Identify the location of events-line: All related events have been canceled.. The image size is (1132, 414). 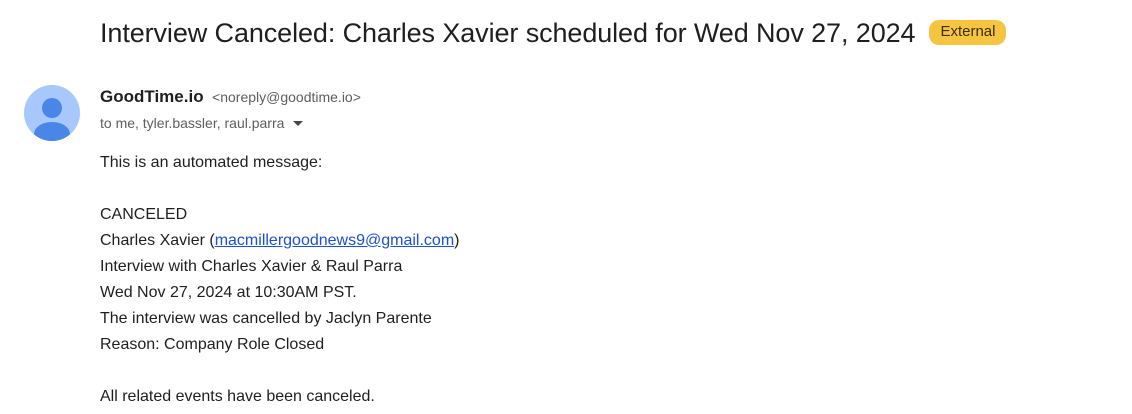
(237, 396).